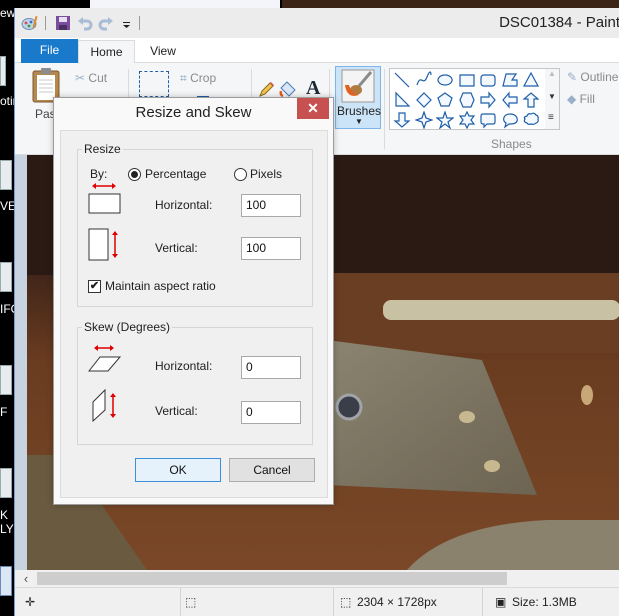 This screenshot has height=616, width=619. Describe the element at coordinates (445, 80) in the screenshot. I see `oval-shape-icon` at that location.